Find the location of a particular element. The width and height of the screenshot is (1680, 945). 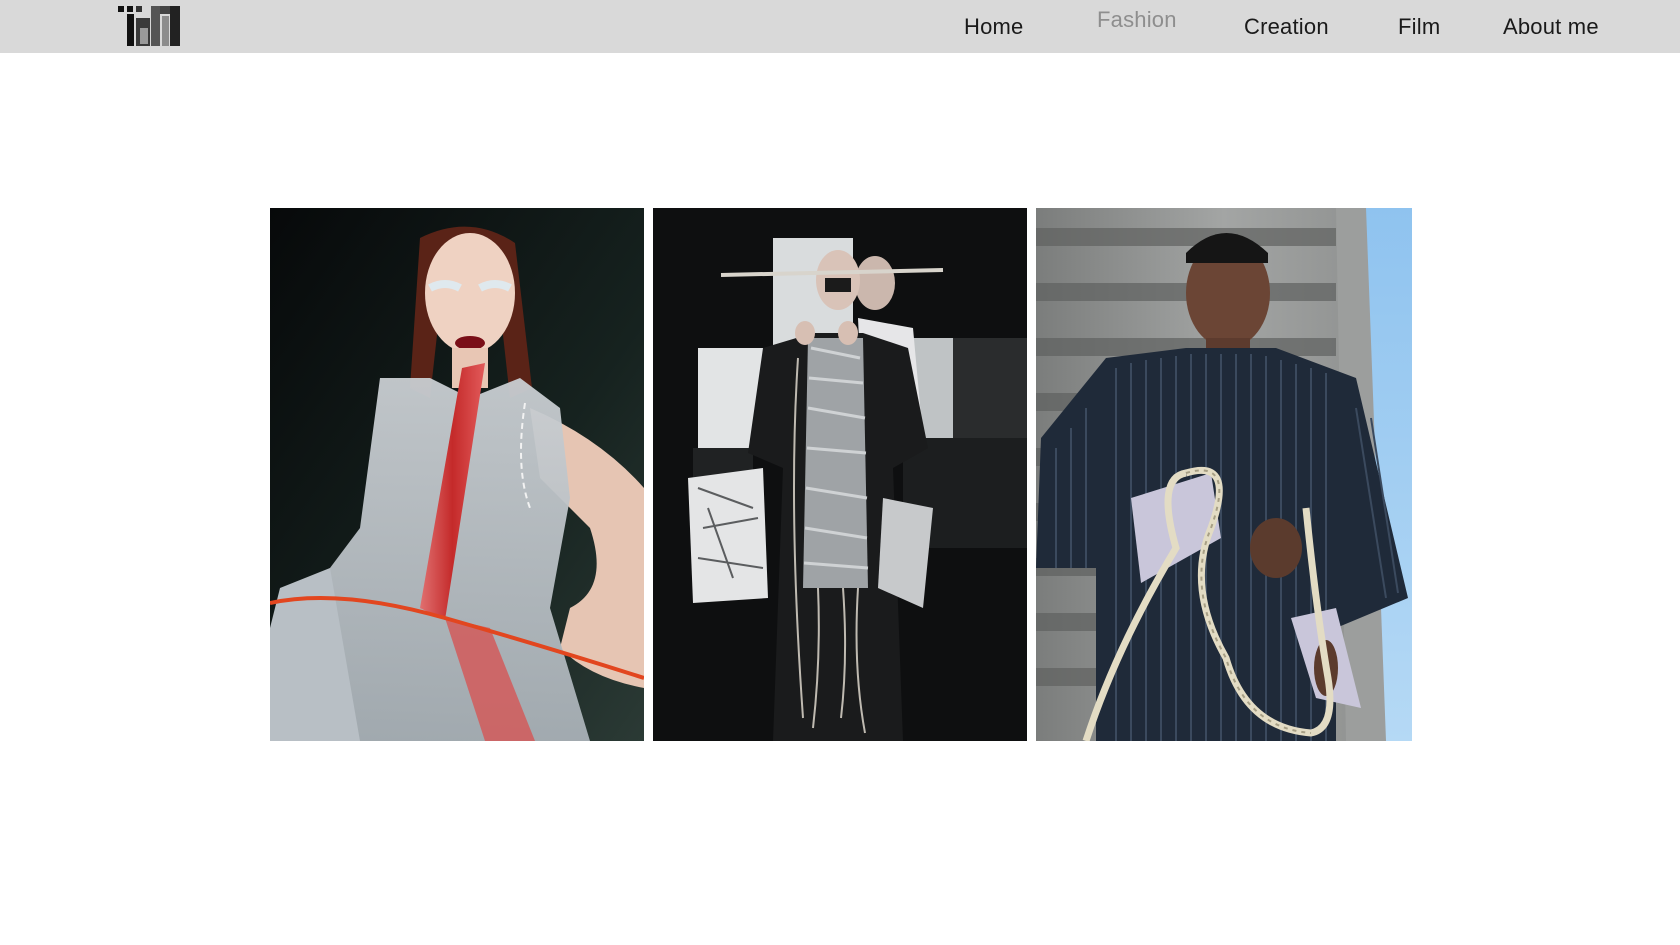

site-logo-icon is located at coordinates (149, 26).